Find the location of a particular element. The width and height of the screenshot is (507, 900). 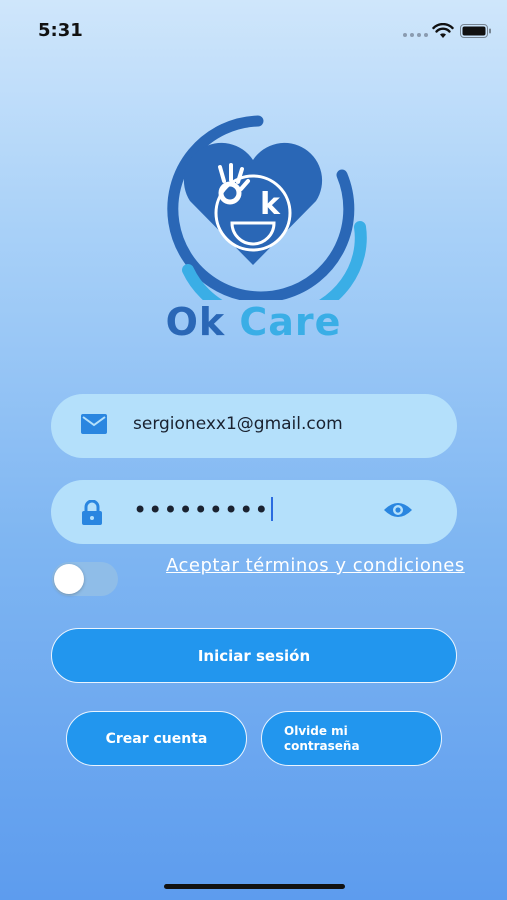

password-field: ••••••••• is located at coordinates (254, 512).